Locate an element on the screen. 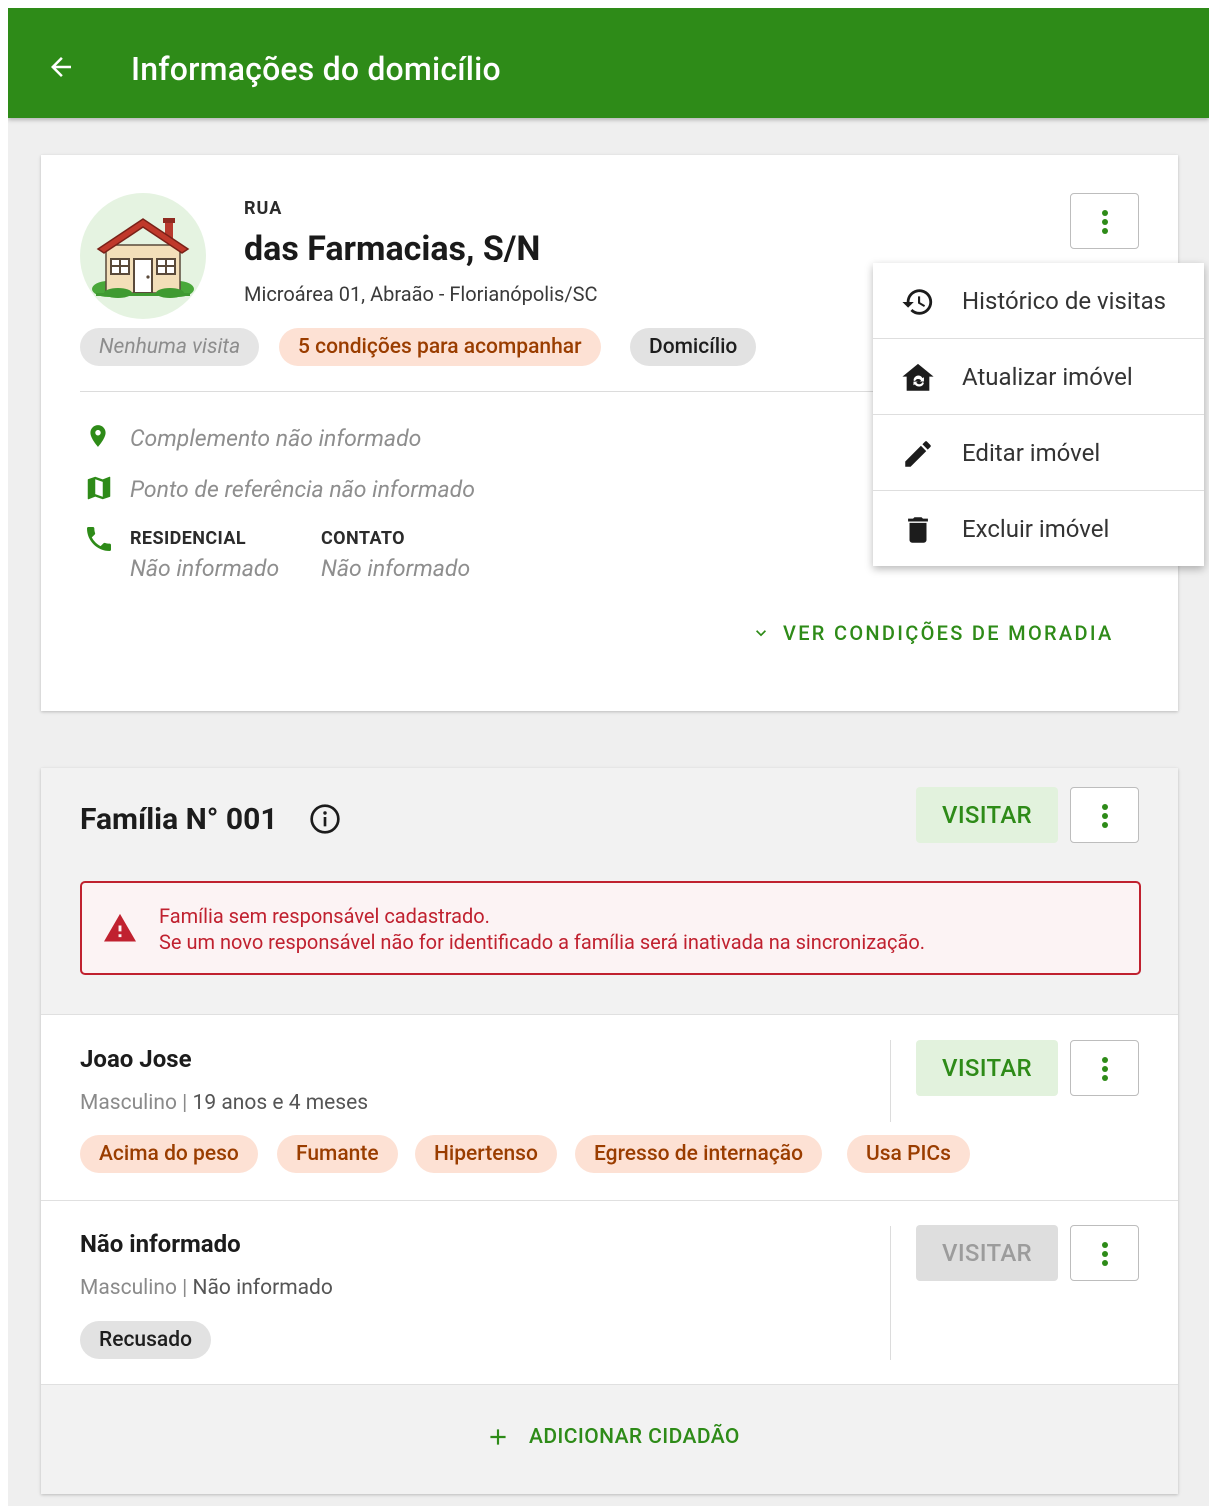 This screenshot has height=1506, width=1209. add-citizen-content: ADICIONAR CIDADÃO is located at coordinates (612, 1437).